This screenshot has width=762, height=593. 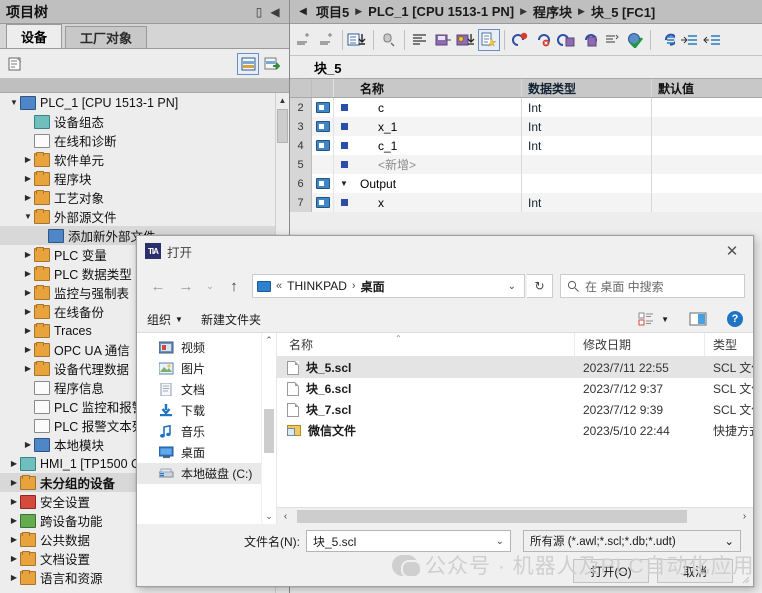 What do you see at coordinates (543, 40) in the screenshot?
I see `go-offline-icon` at bounding box center [543, 40].